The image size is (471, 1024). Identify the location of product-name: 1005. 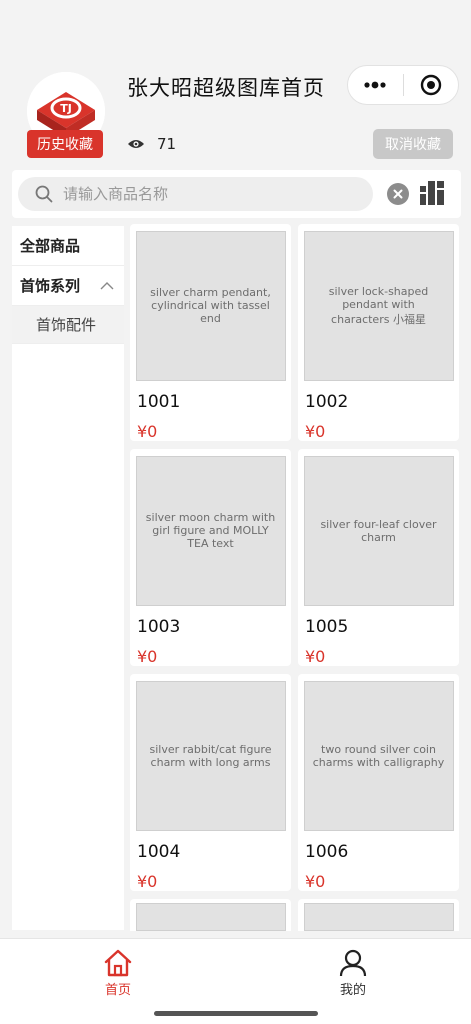
(327, 627).